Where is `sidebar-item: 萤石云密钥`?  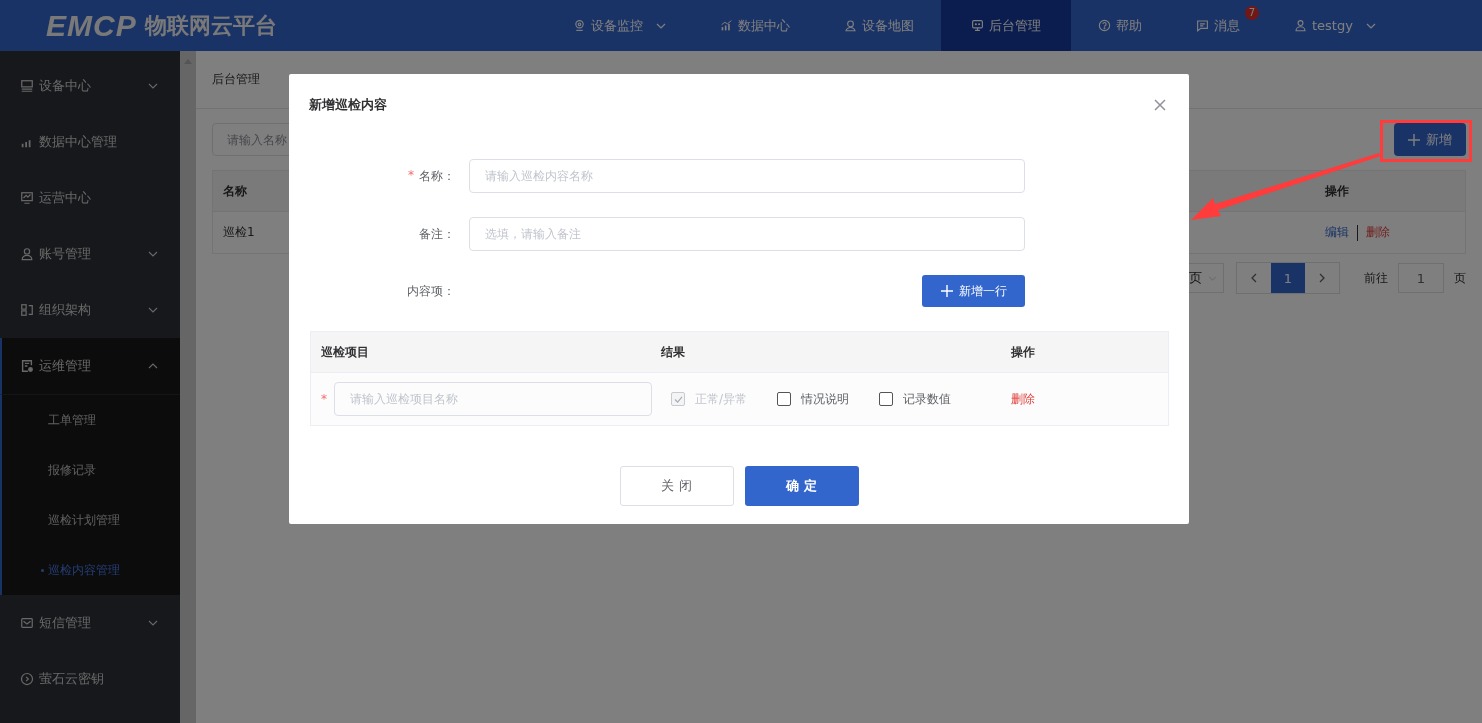
sidebar-item: 萤石云密钥 is located at coordinates (90, 679).